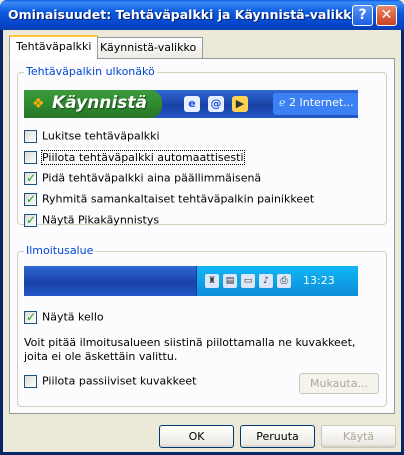 This screenshot has height=455, width=404. Describe the element at coordinates (99, 103) in the screenshot. I see `start-label: Käynnistä` at that location.